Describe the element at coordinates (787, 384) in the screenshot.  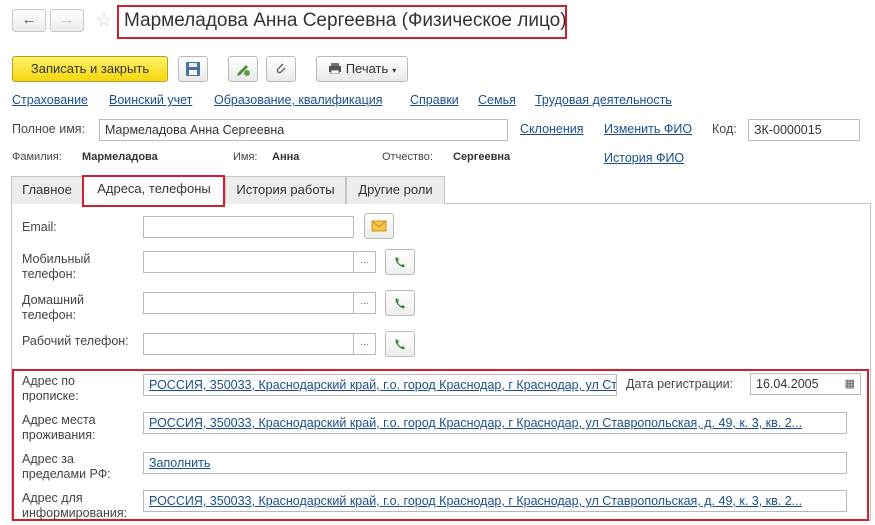
I see `registration-date-value: 16.04.2005` at that location.